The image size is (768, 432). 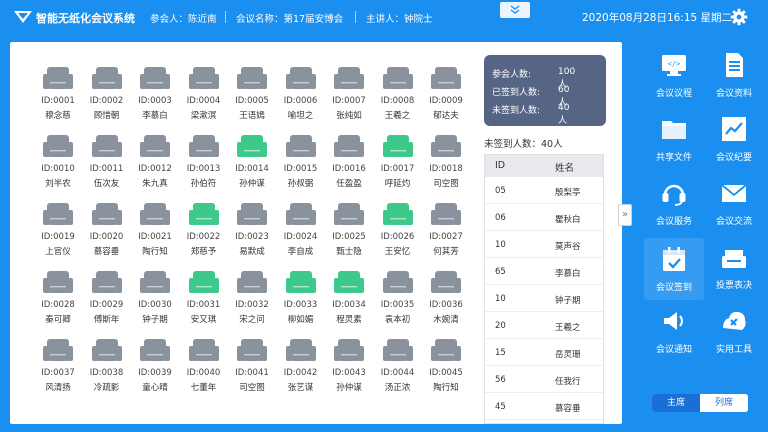 What do you see at coordinates (544, 352) in the screenshot?
I see `table-row: 15 岳灵珊` at bounding box center [544, 352].